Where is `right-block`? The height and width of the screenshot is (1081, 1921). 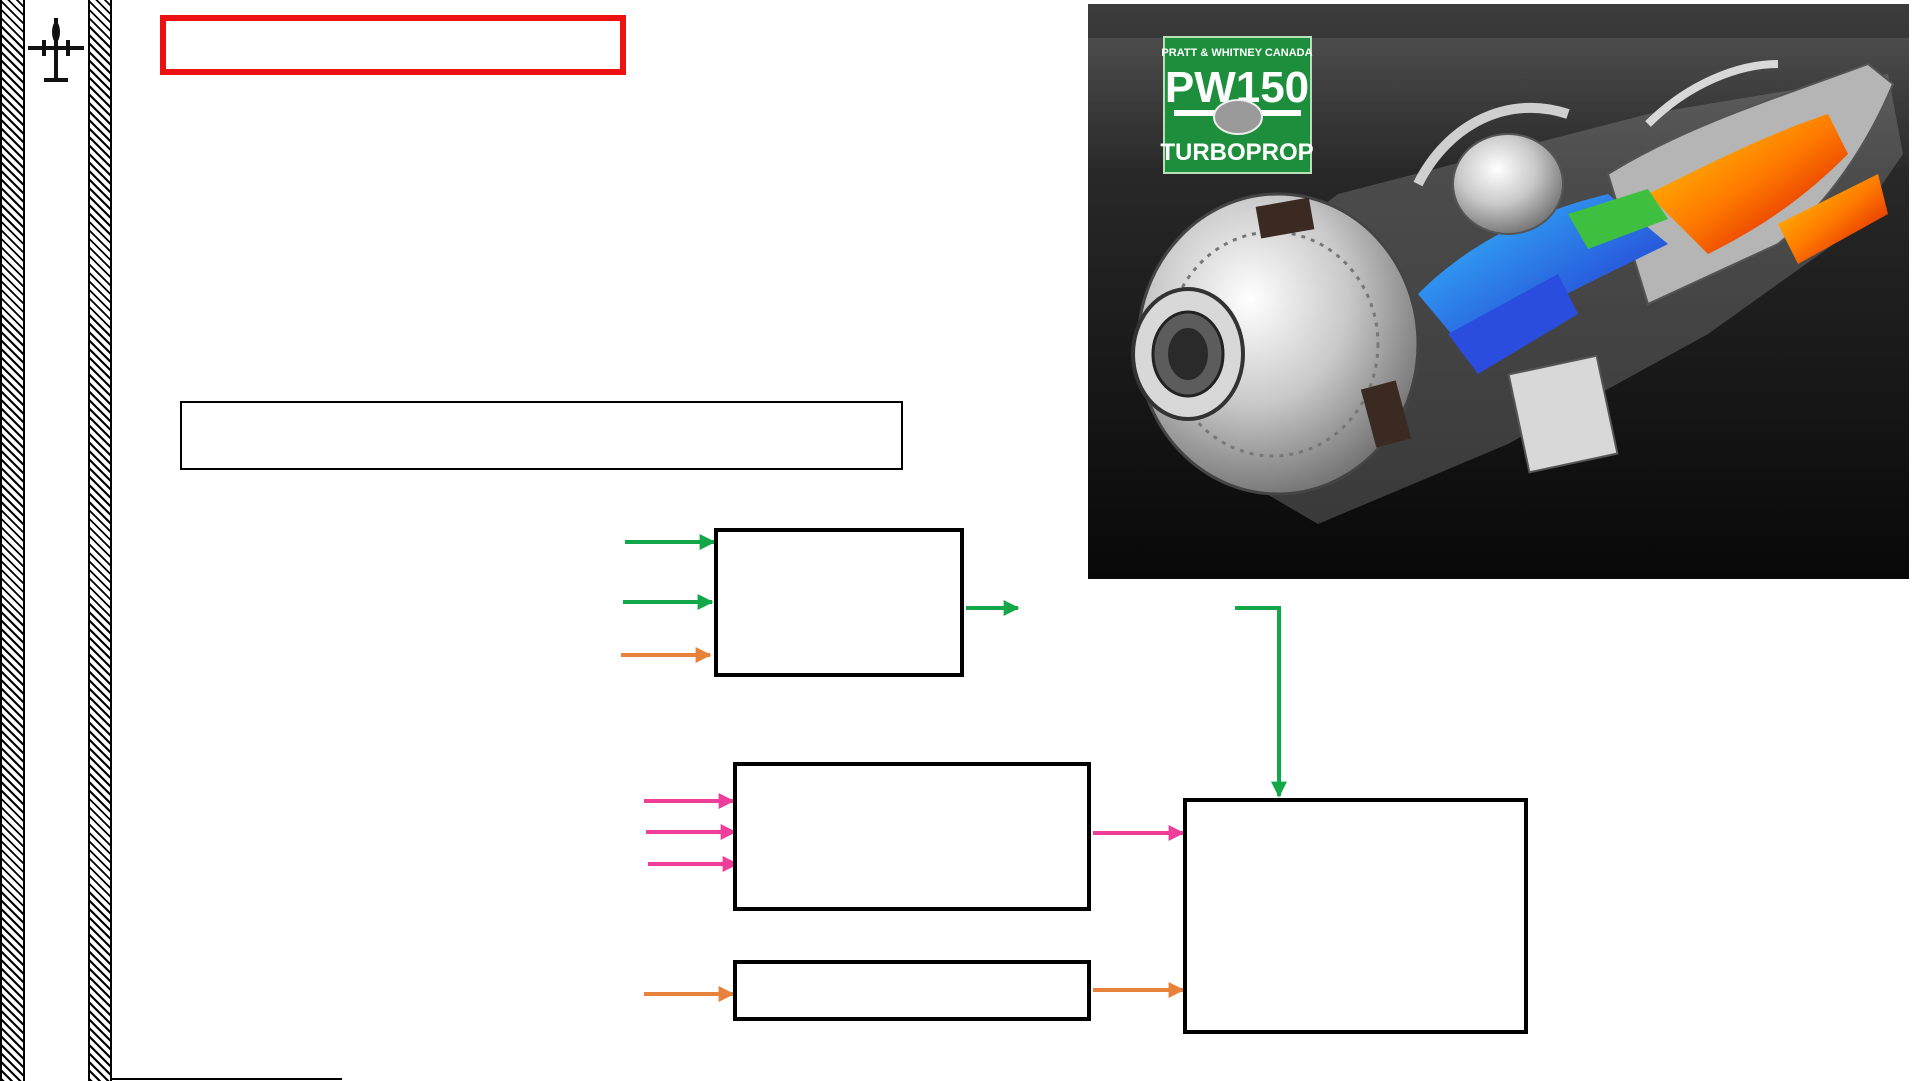 right-block is located at coordinates (1355, 916).